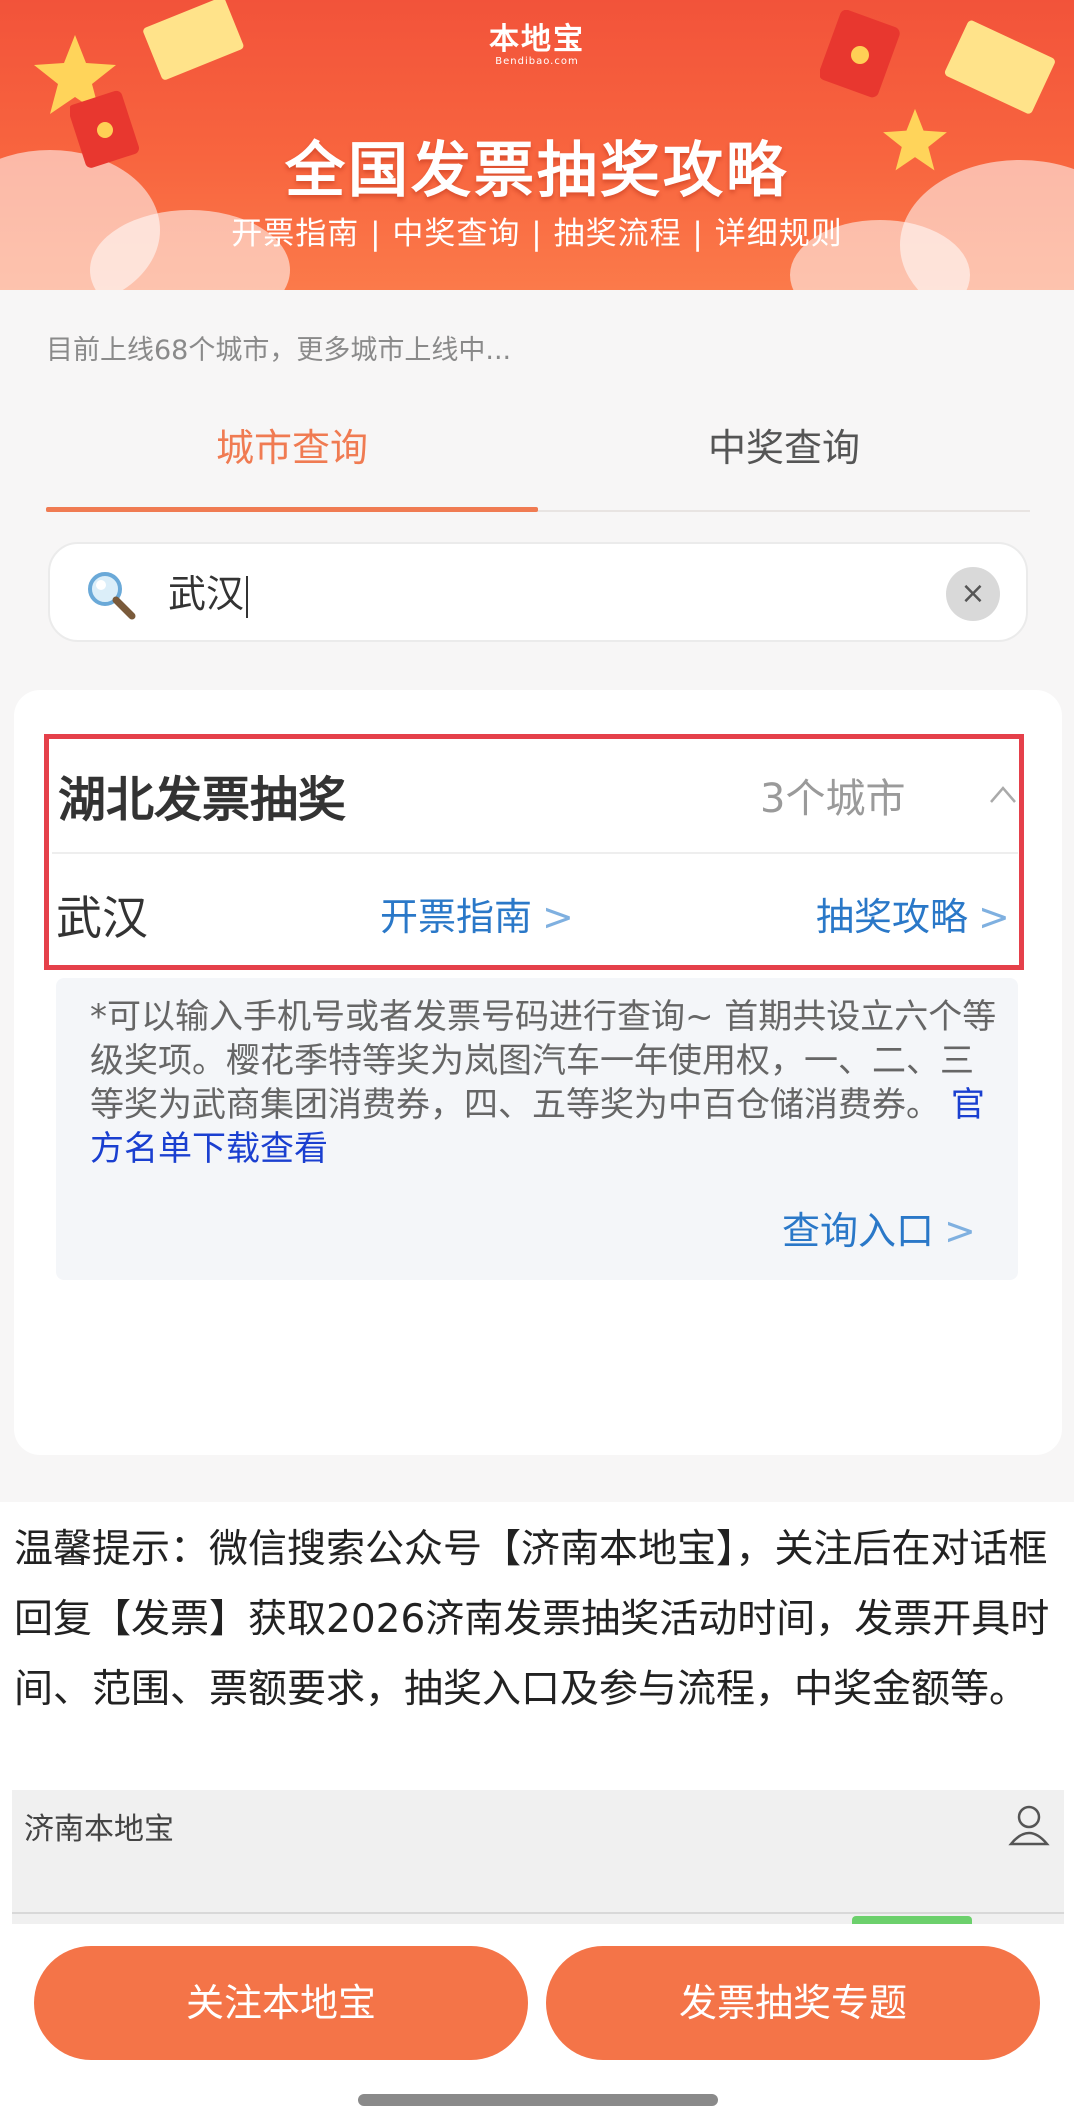 The height and width of the screenshot is (2112, 1074). I want to click on city-count: 3个城市, so click(833, 799).